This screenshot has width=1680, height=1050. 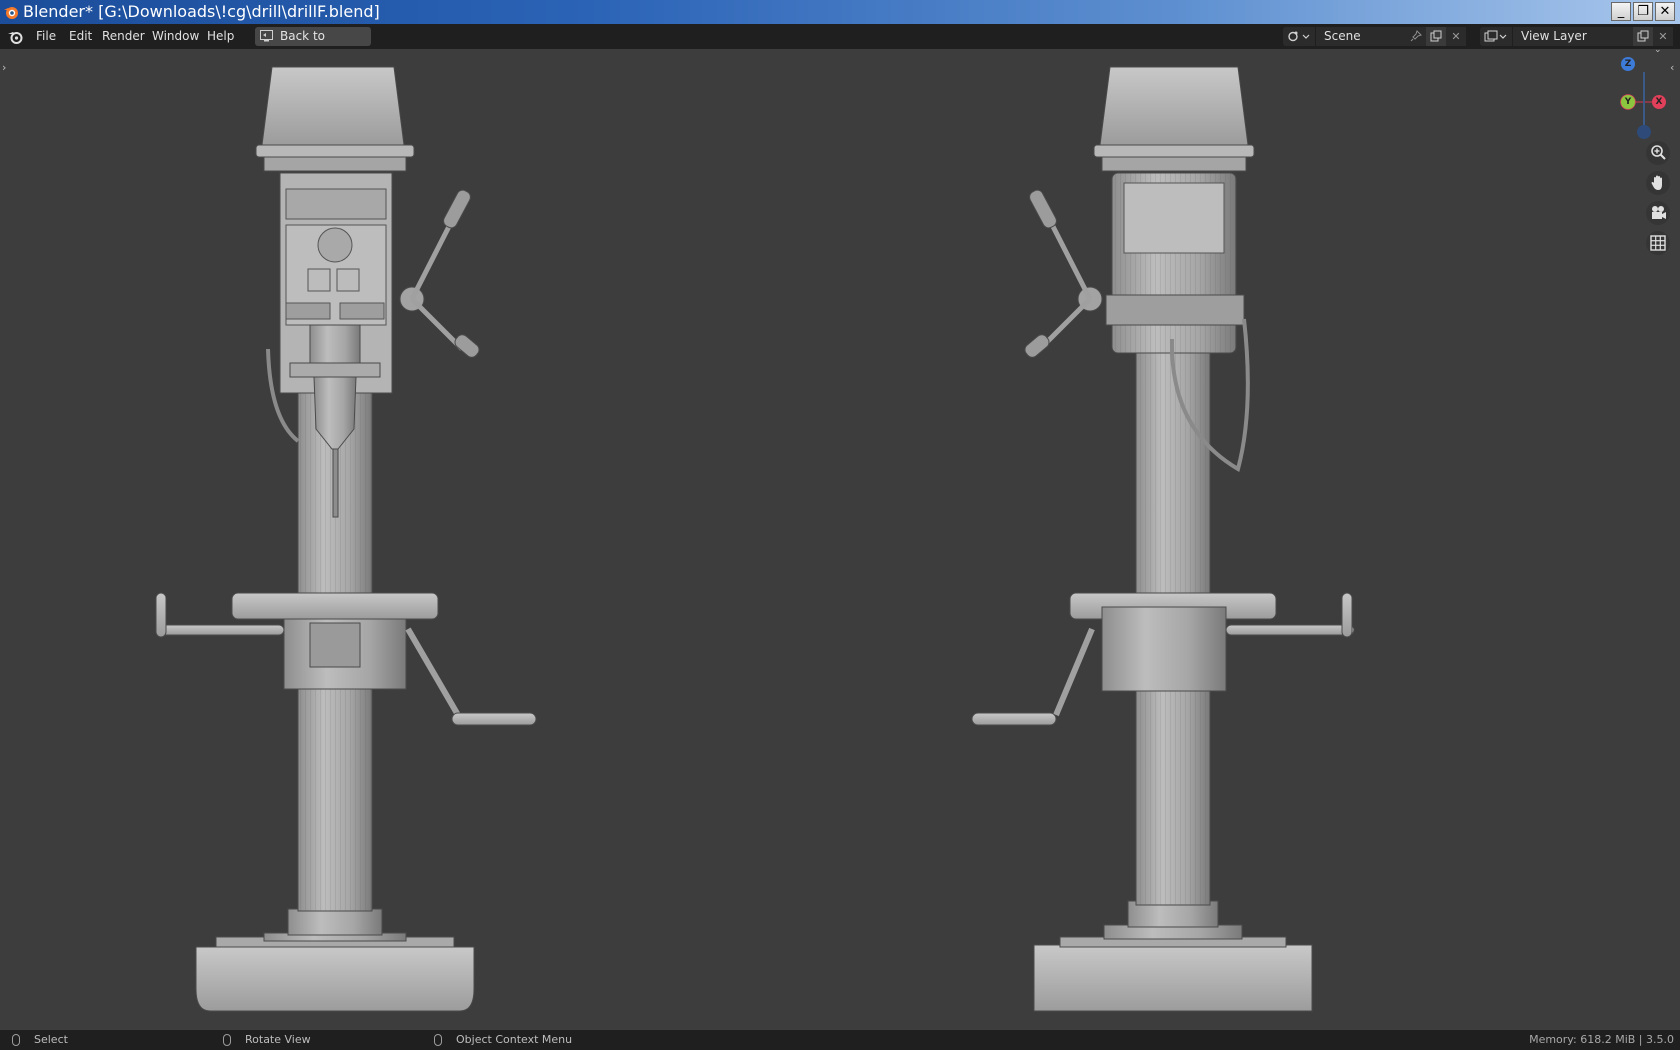 I want to click on hand-icon, so click(x=1656, y=182).